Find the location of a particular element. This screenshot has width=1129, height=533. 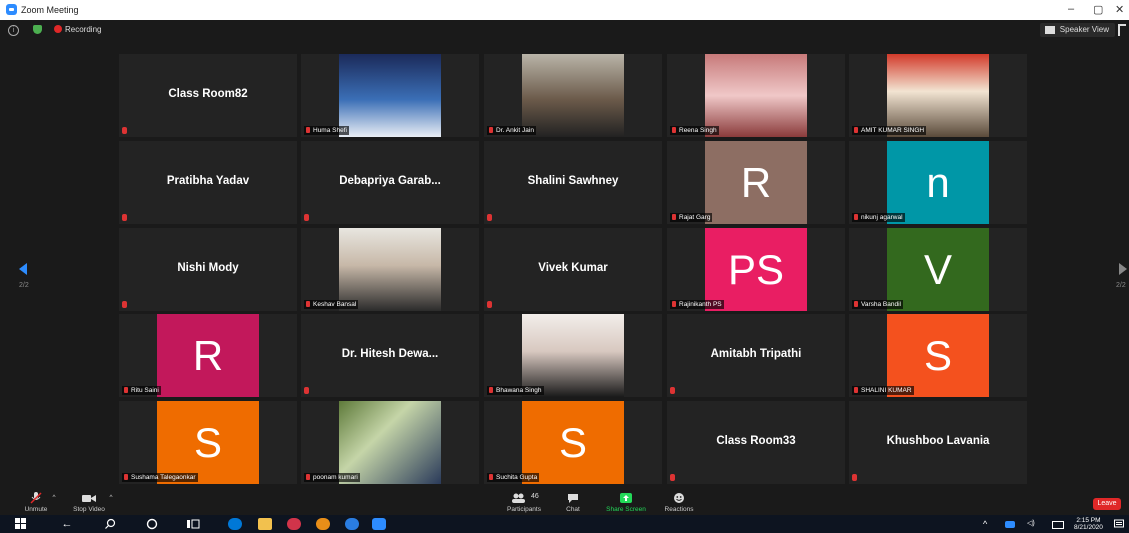

participant-tile: Class Room82 is located at coordinates (208, 95).